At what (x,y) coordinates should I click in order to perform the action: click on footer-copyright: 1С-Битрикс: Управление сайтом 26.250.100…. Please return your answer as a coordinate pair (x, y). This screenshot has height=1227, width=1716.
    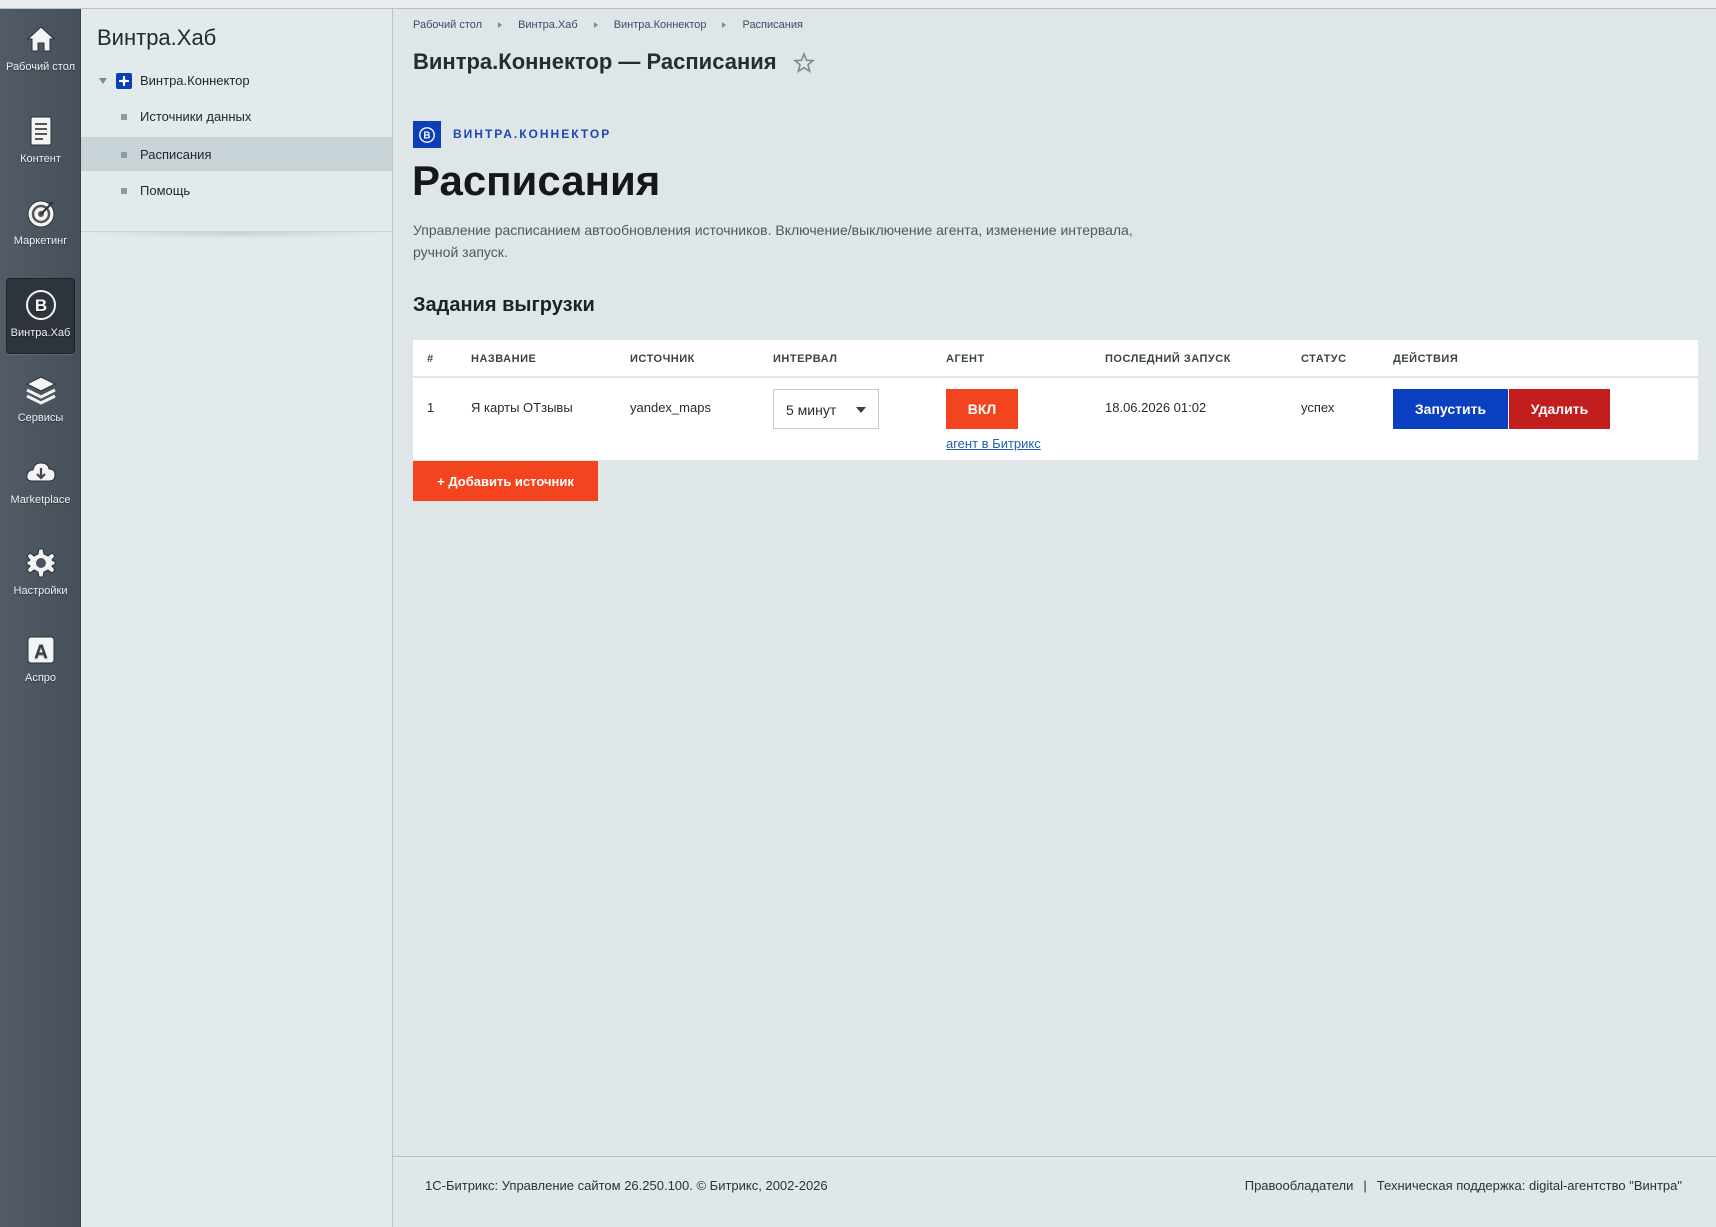
    Looking at the image, I should click on (626, 1185).